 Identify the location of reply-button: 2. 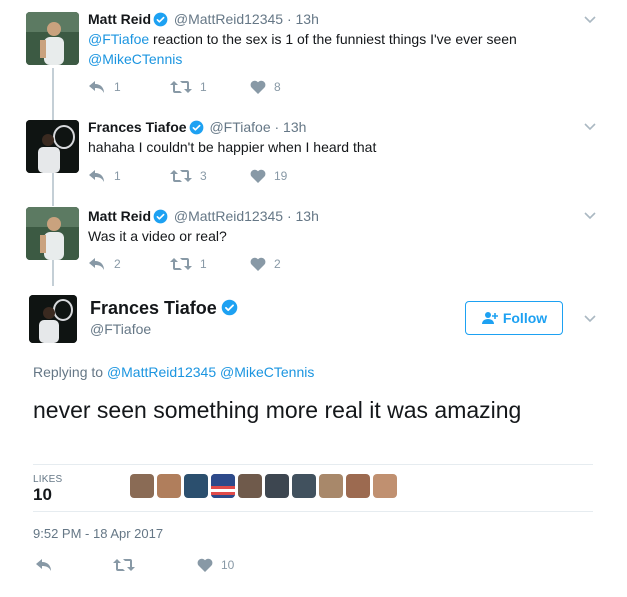
(104, 264).